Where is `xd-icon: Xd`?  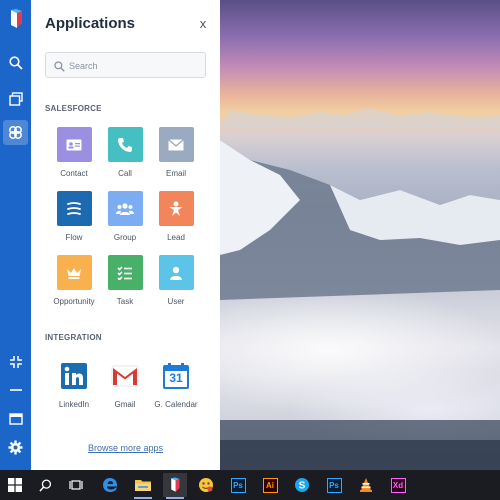 xd-icon: Xd is located at coordinates (398, 485).